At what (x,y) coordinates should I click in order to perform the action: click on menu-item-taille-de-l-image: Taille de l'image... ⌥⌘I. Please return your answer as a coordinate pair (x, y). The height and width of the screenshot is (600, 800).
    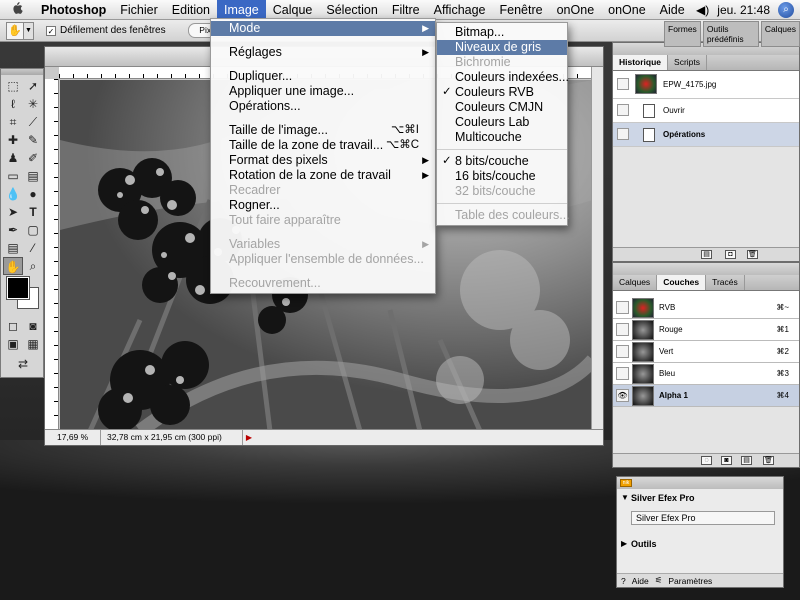
    Looking at the image, I should click on (323, 130).